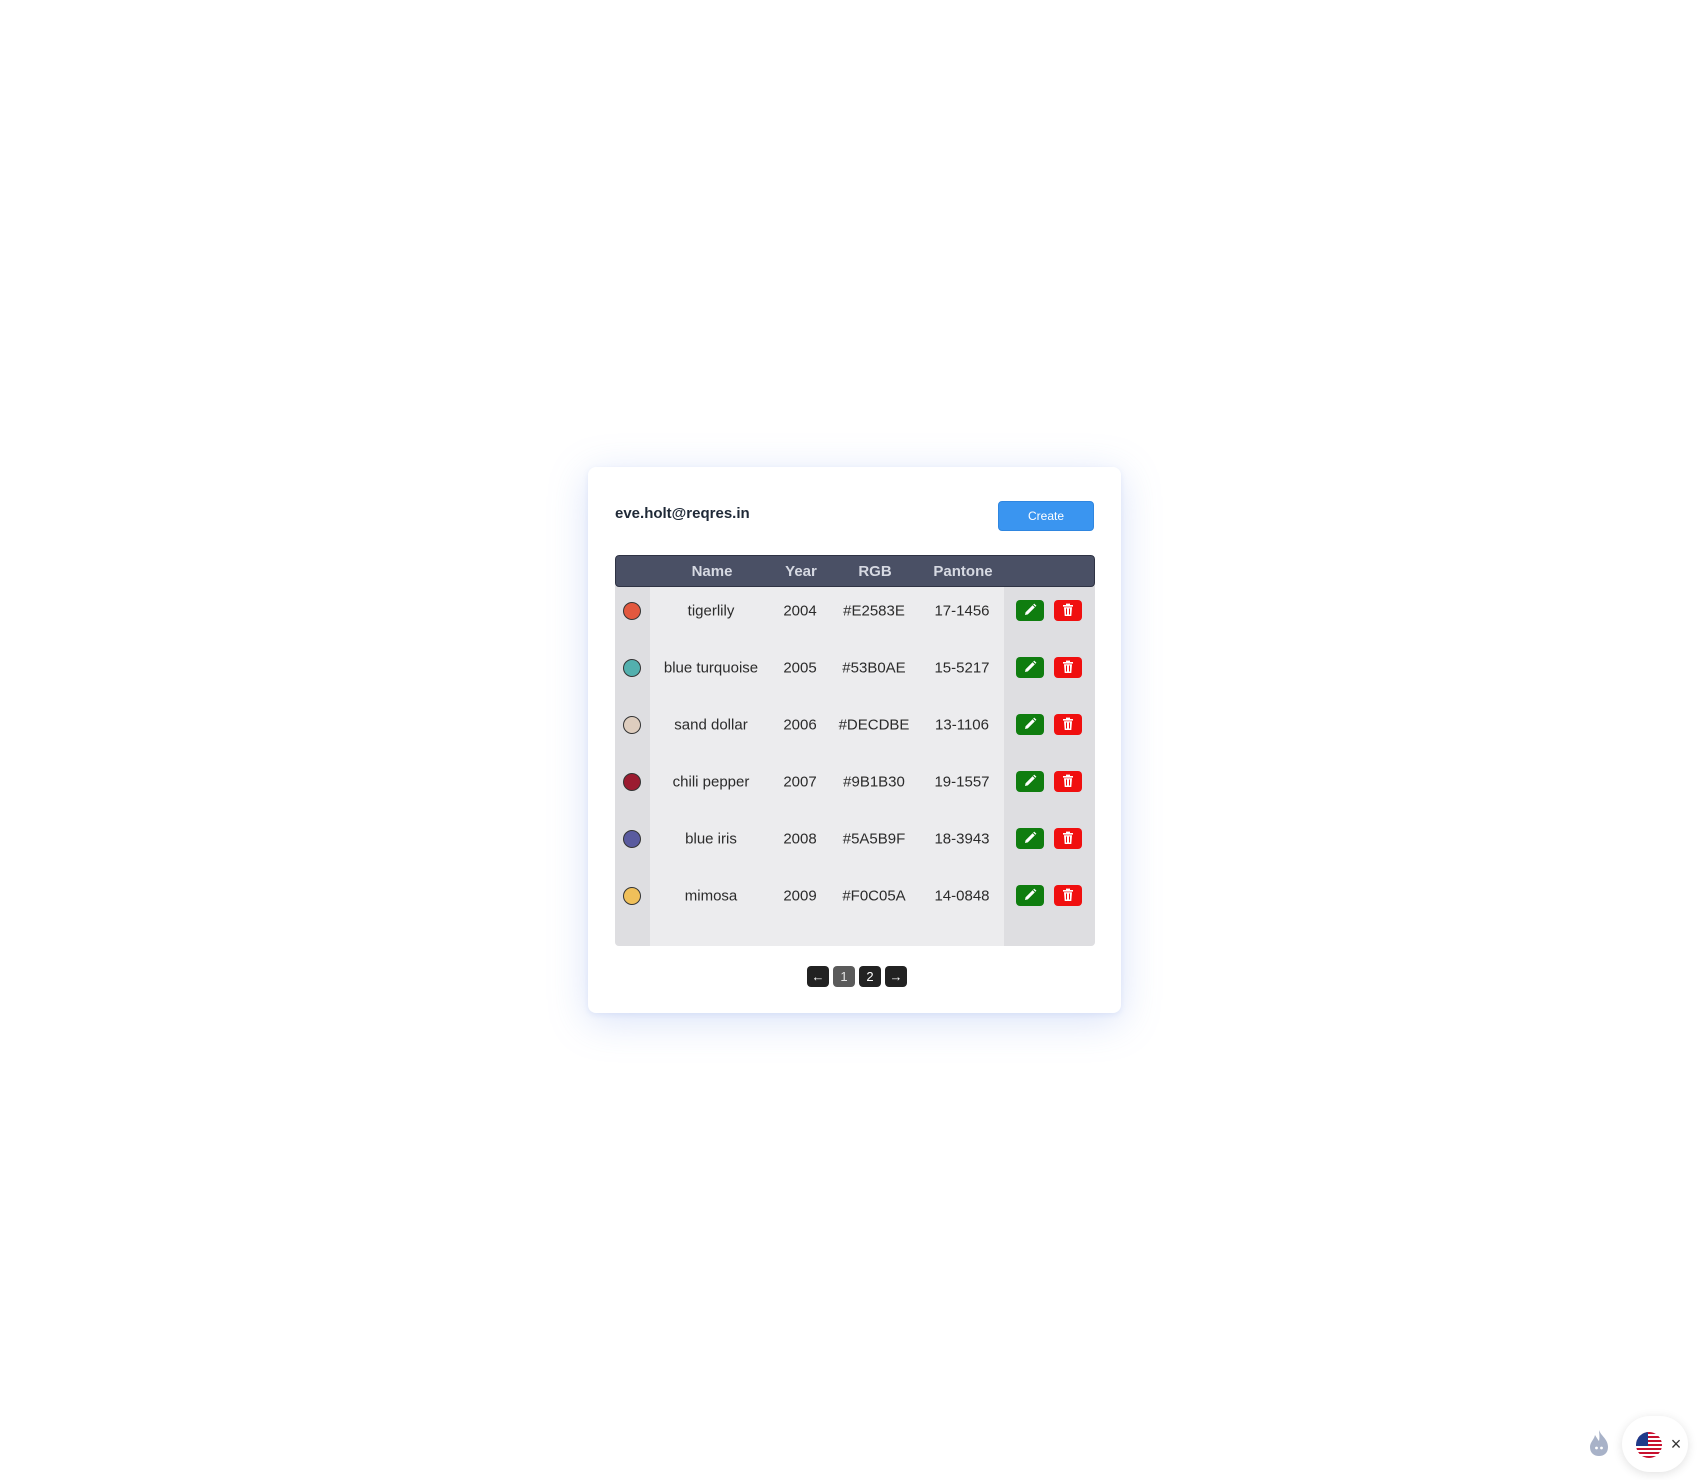 The image size is (1707, 1480). What do you see at coordinates (800, 667) in the screenshot?
I see `cell-year: 2005` at bounding box center [800, 667].